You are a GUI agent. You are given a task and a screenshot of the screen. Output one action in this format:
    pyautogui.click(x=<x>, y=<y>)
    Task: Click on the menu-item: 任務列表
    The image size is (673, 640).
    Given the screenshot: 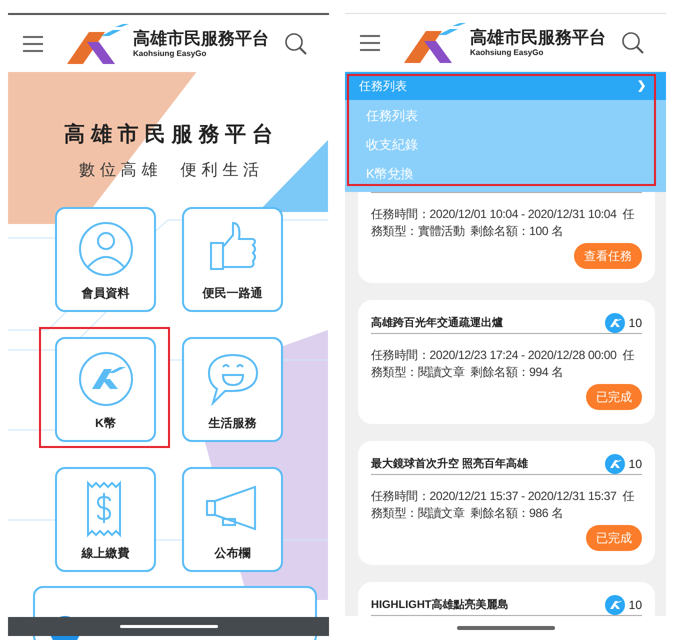 What is the action you would take?
    pyautogui.click(x=505, y=115)
    